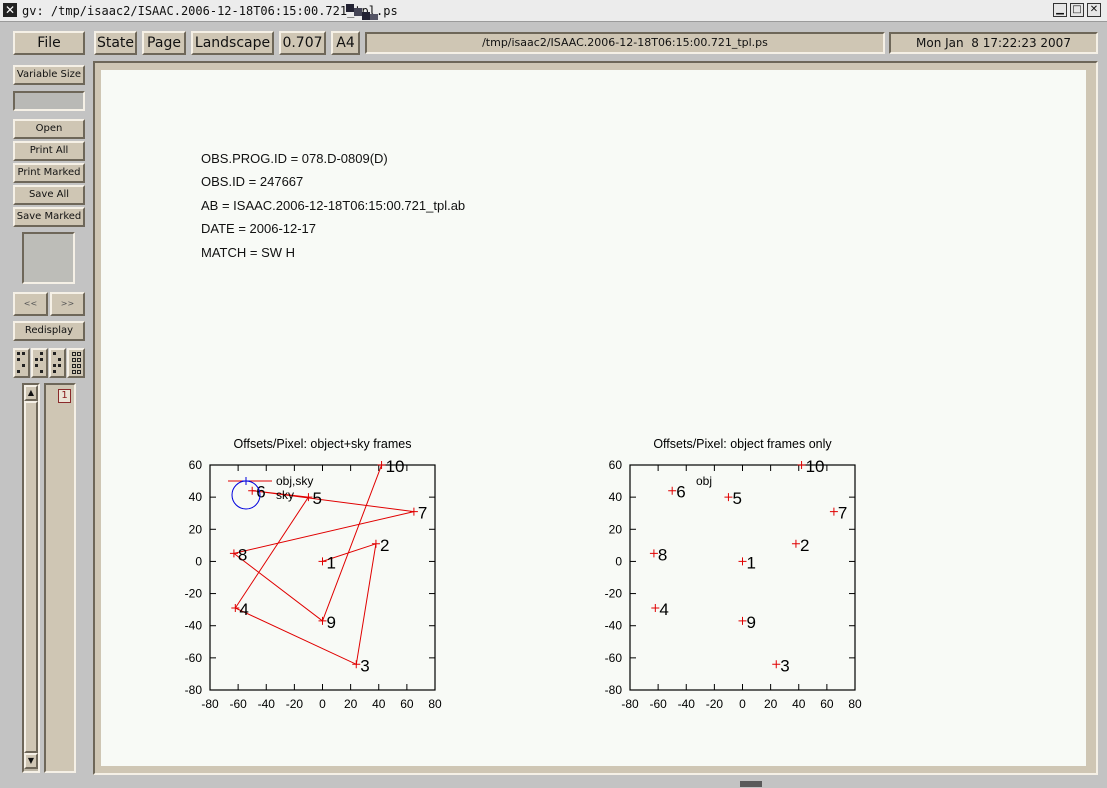  Describe the element at coordinates (39, 363) in the screenshot. I see `mark-even-icon` at that location.